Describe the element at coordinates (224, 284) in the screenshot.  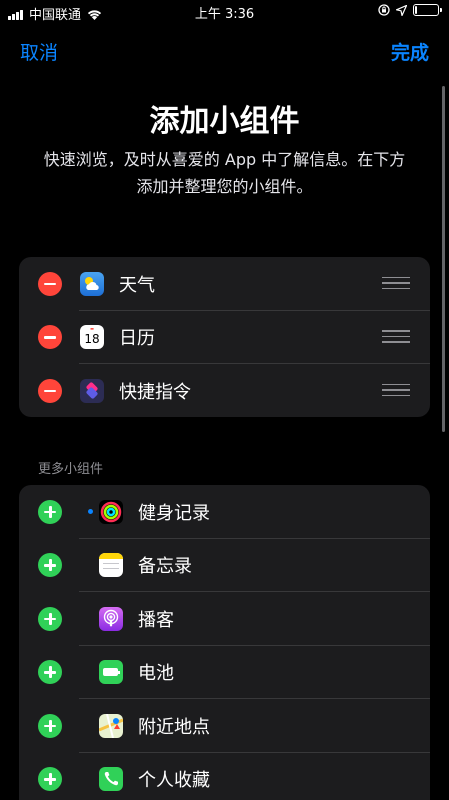
I see `active-widget-row-weather: 天气` at that location.